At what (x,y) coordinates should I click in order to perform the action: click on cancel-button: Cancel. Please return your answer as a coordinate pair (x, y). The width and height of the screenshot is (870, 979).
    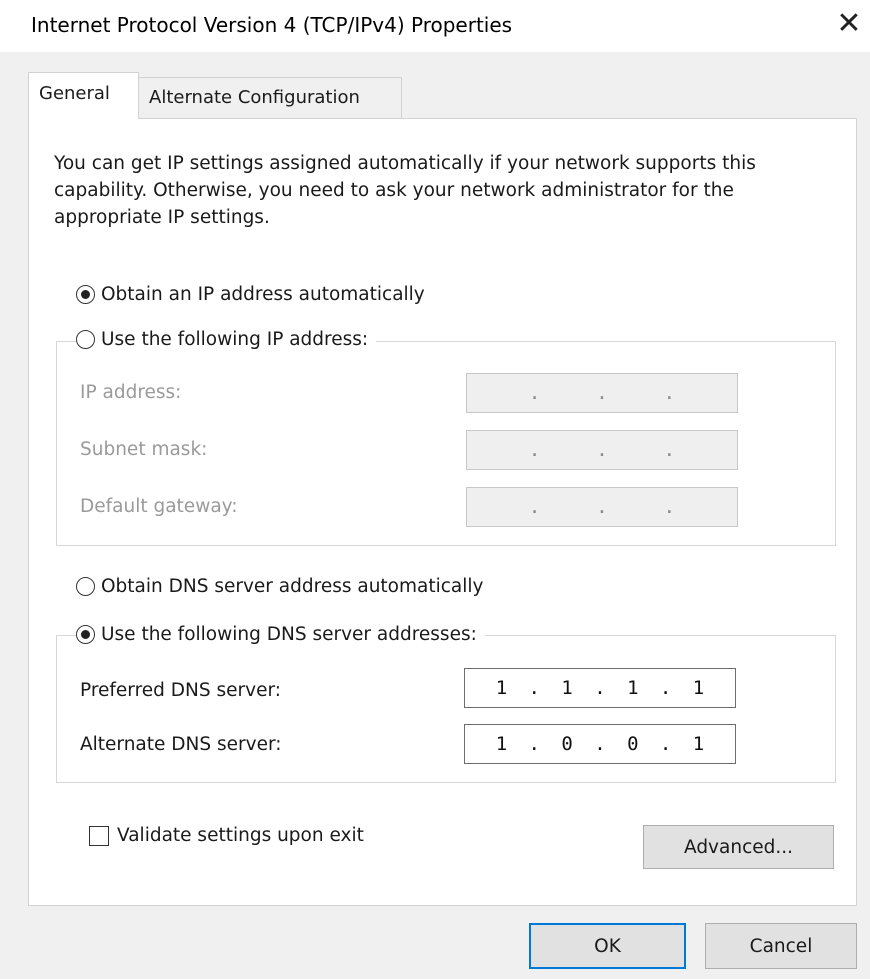
    Looking at the image, I should click on (781, 946).